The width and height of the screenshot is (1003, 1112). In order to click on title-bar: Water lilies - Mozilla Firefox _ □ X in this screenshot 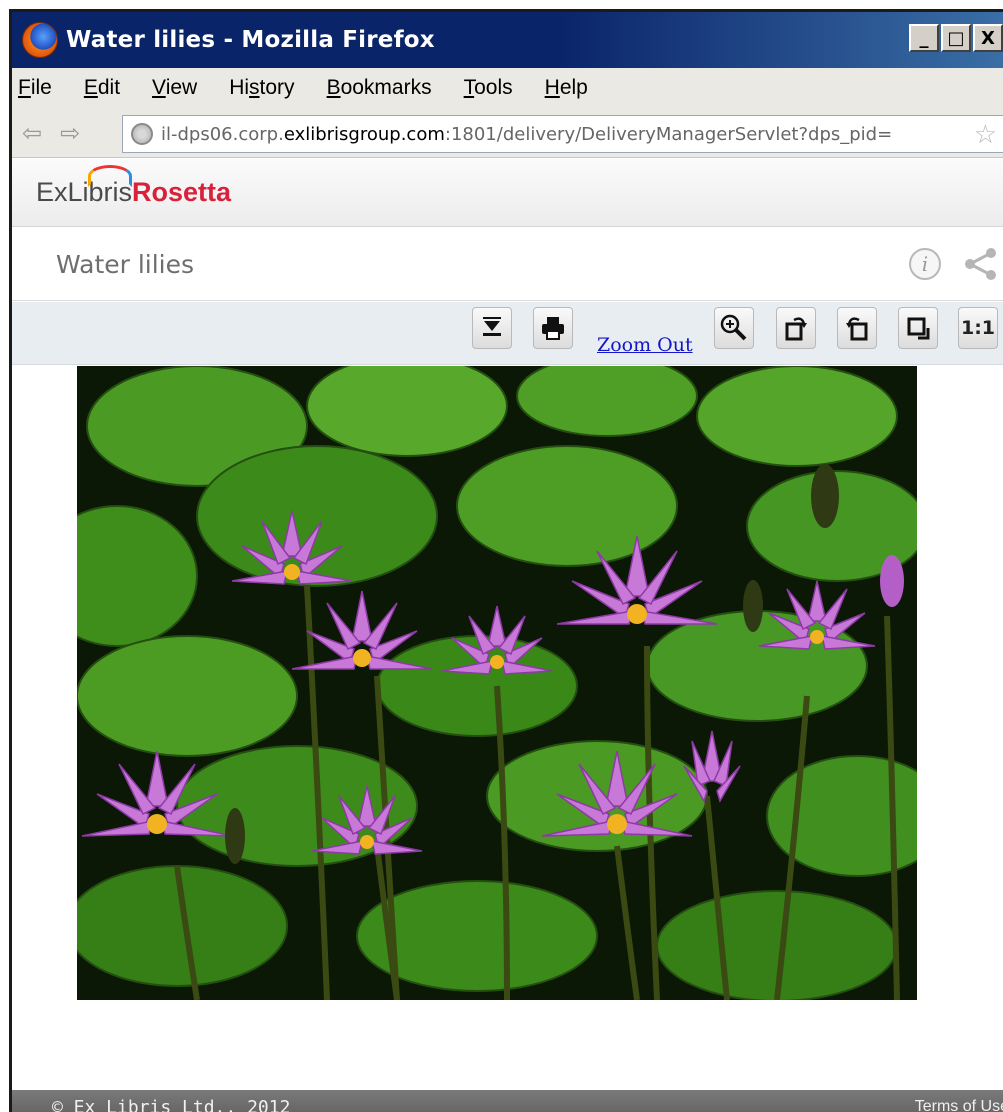, I will do `click(507, 40)`.